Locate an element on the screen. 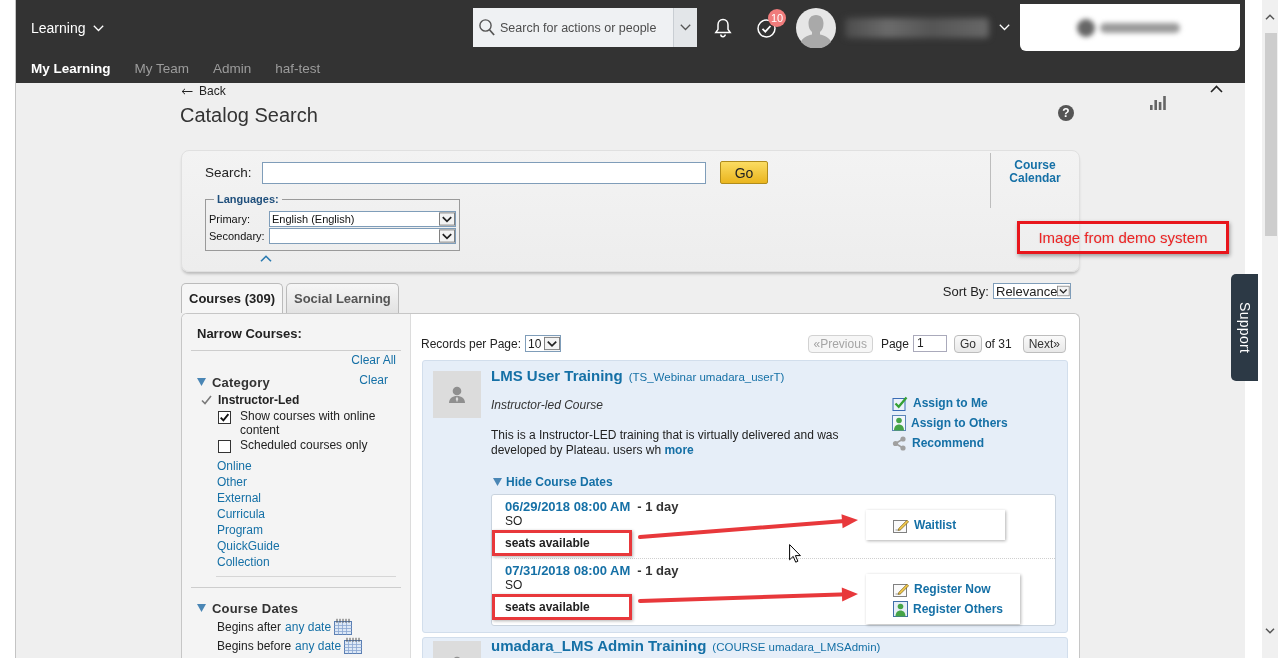  checkbox-label: Show courses with online content is located at coordinates (308, 423).